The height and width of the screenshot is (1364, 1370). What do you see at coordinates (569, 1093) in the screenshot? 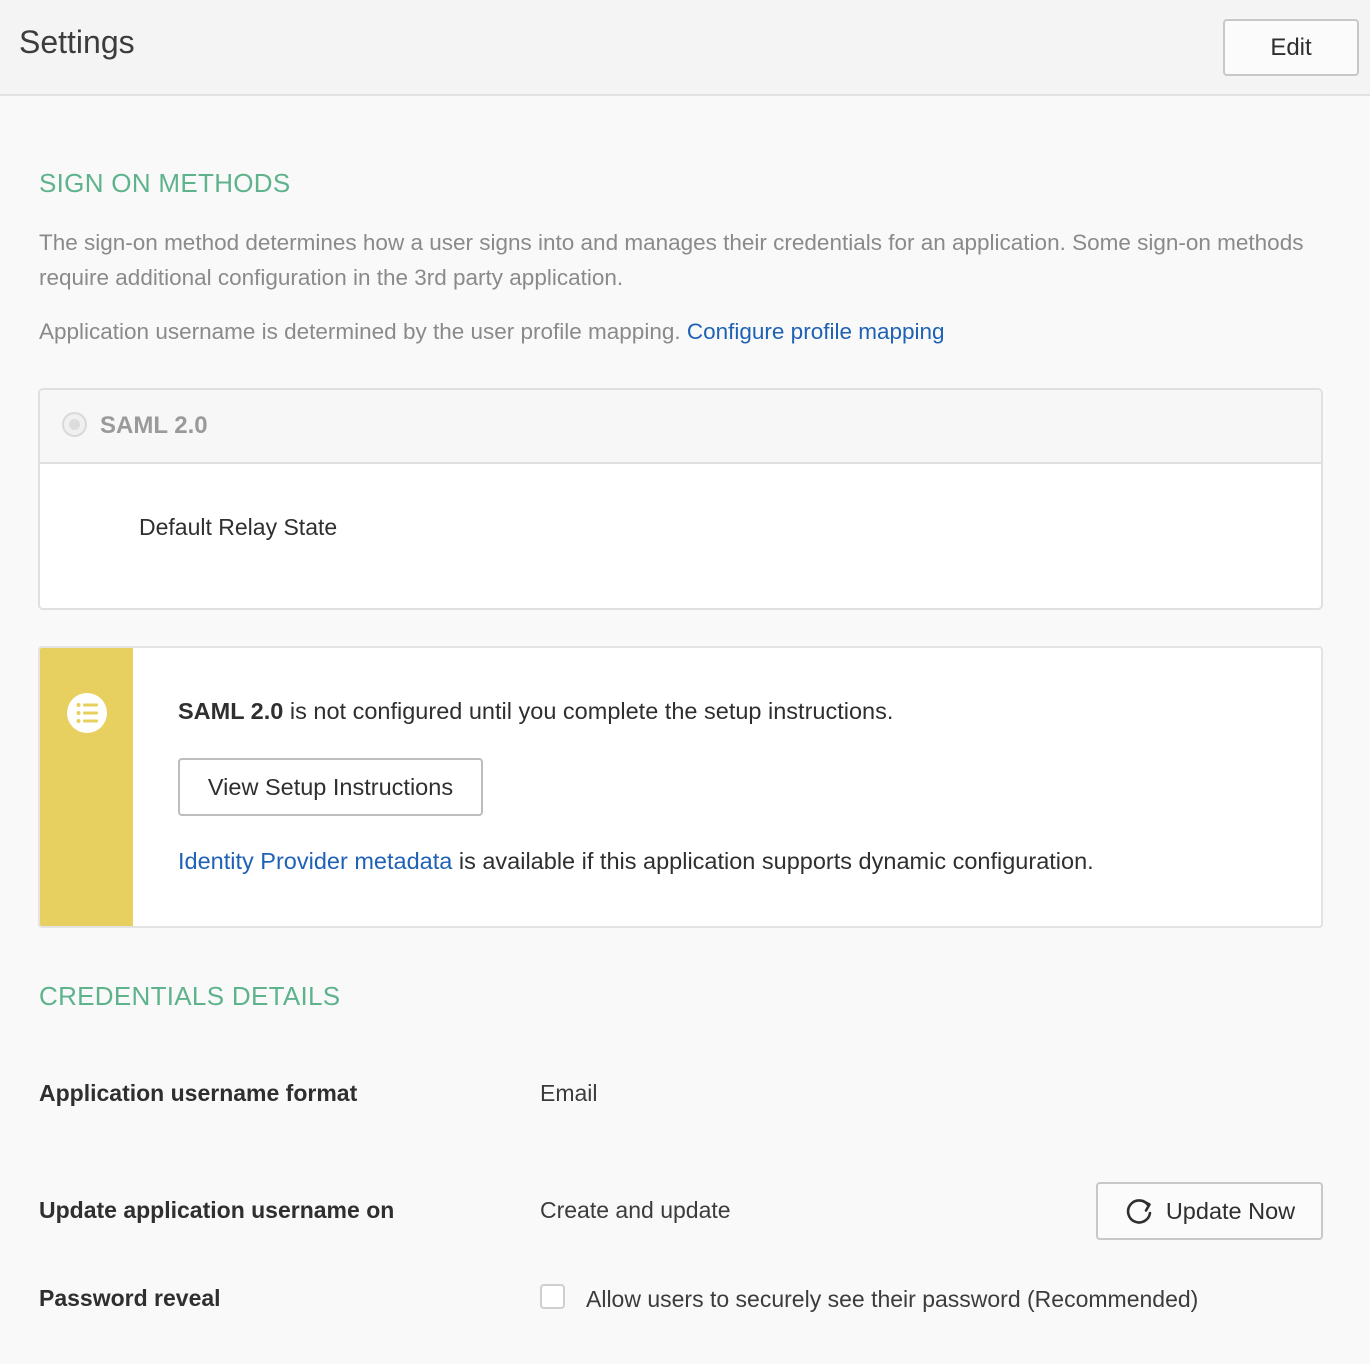
I see `username-format-value: Email` at bounding box center [569, 1093].